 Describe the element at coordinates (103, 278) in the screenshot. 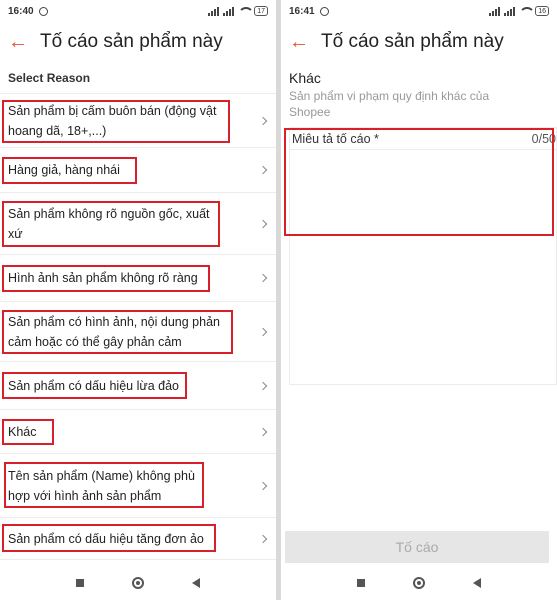

I see `reason-label: Hình ảnh sản phẩm không rõ ràng` at that location.